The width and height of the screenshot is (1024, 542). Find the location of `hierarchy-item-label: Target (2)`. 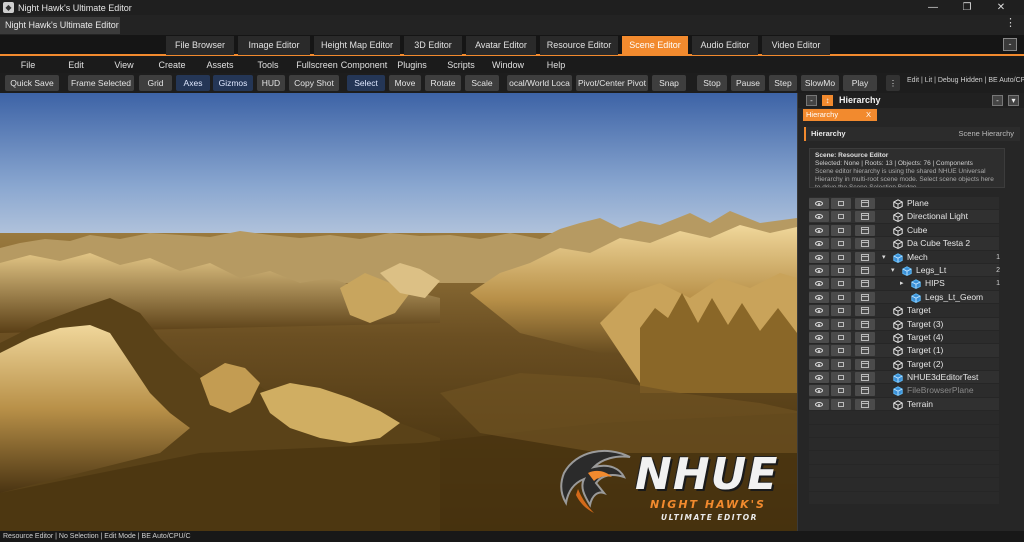

hierarchy-item-label: Target (2) is located at coordinates (925, 364).